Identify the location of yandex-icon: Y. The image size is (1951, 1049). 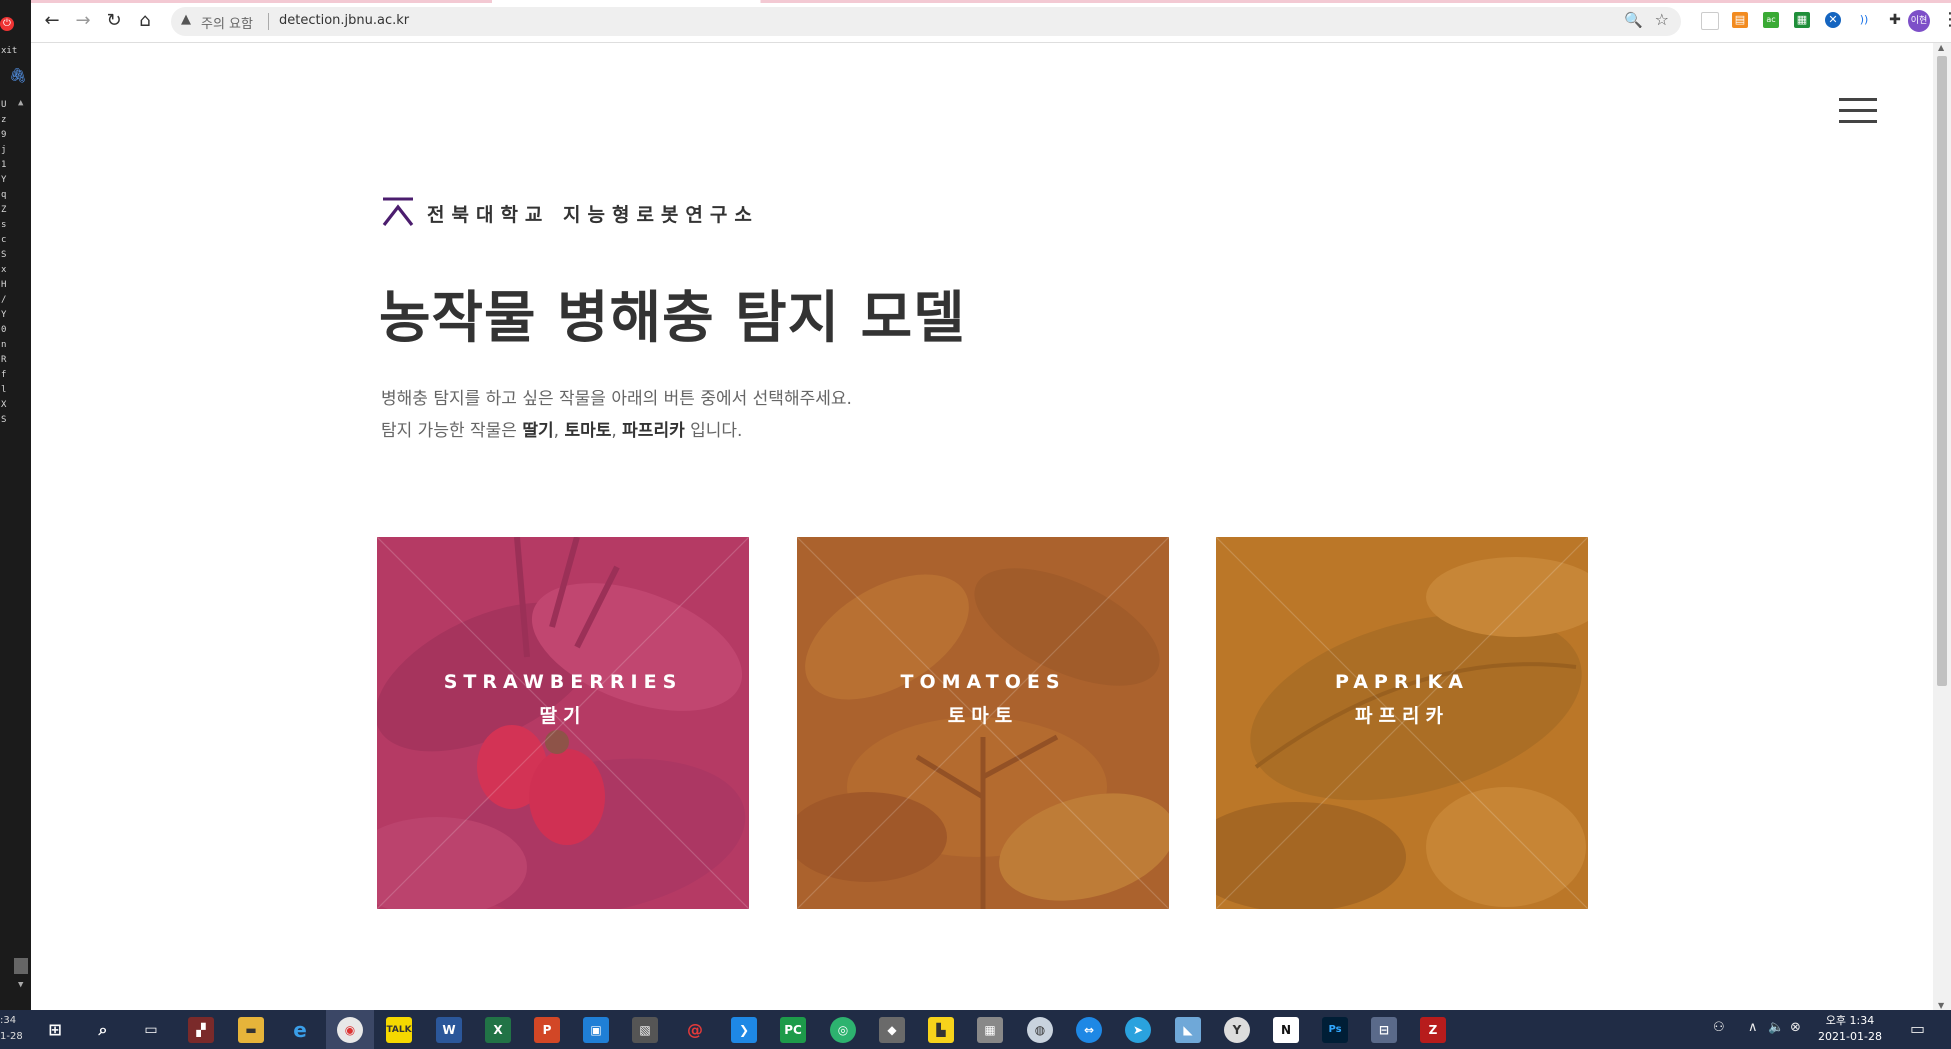
(1237, 1030).